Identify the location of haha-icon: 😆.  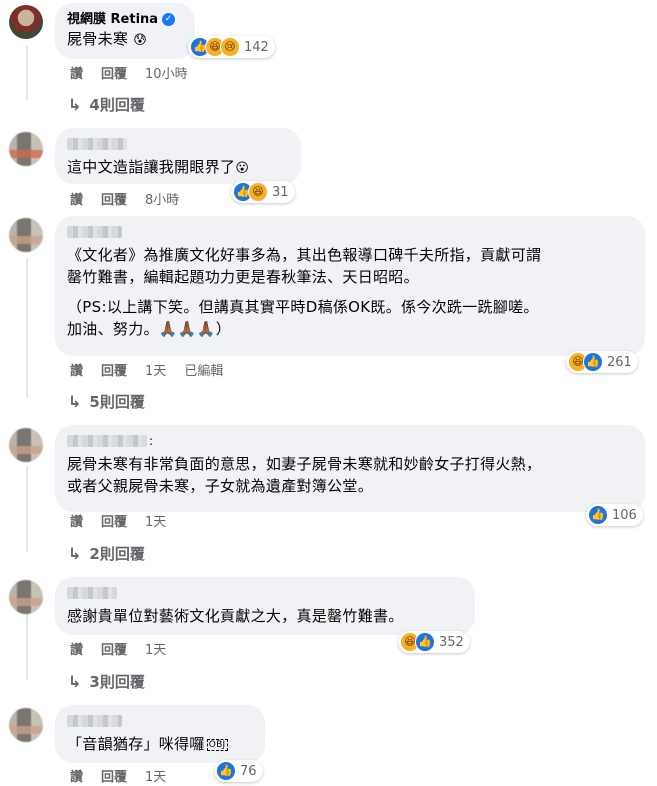
(258, 192).